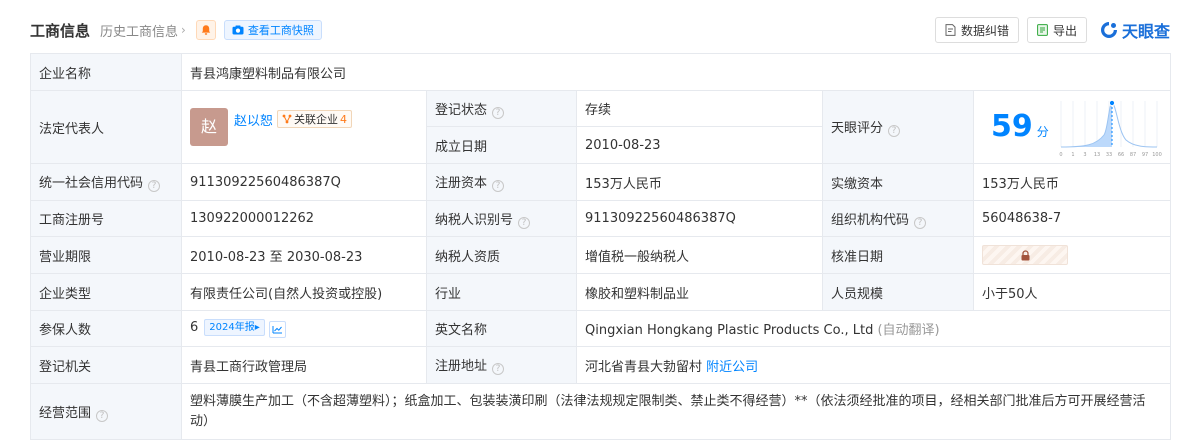  Describe the element at coordinates (898, 182) in the screenshot. I see `paid-capital-label: 实缴资本` at that location.